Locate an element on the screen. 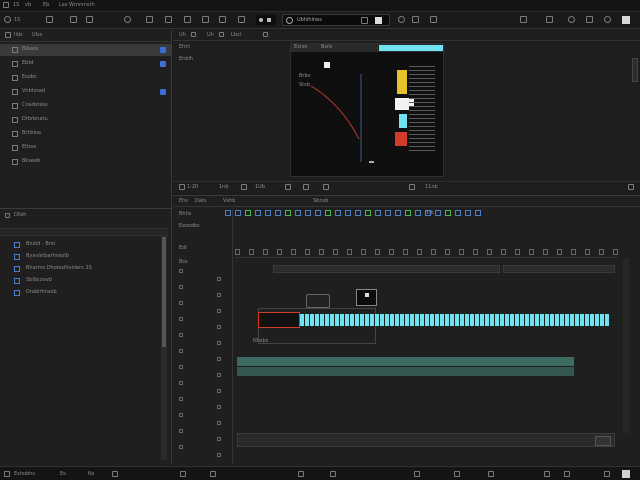 Image resolution: width=640 pixels, height=480 pixels. viewer-scrollbar is located at coordinates (635, 70).